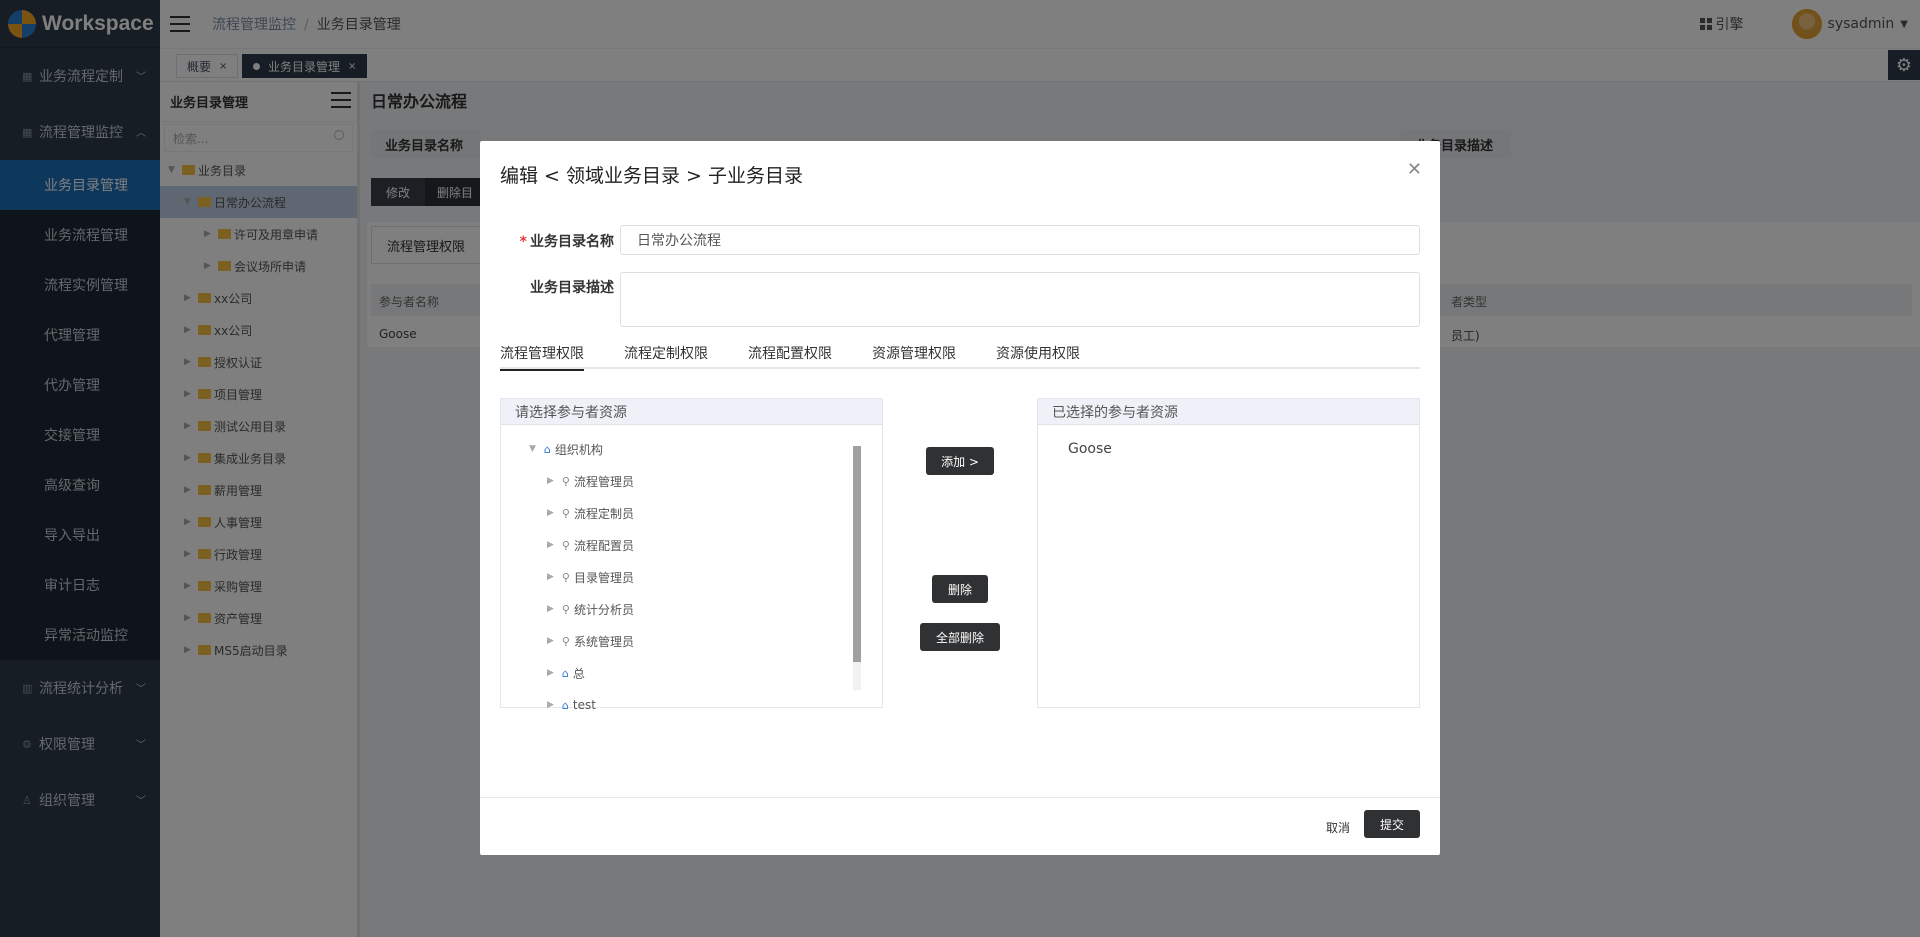  I want to click on tab-label: 流程管理权限, so click(542, 354).